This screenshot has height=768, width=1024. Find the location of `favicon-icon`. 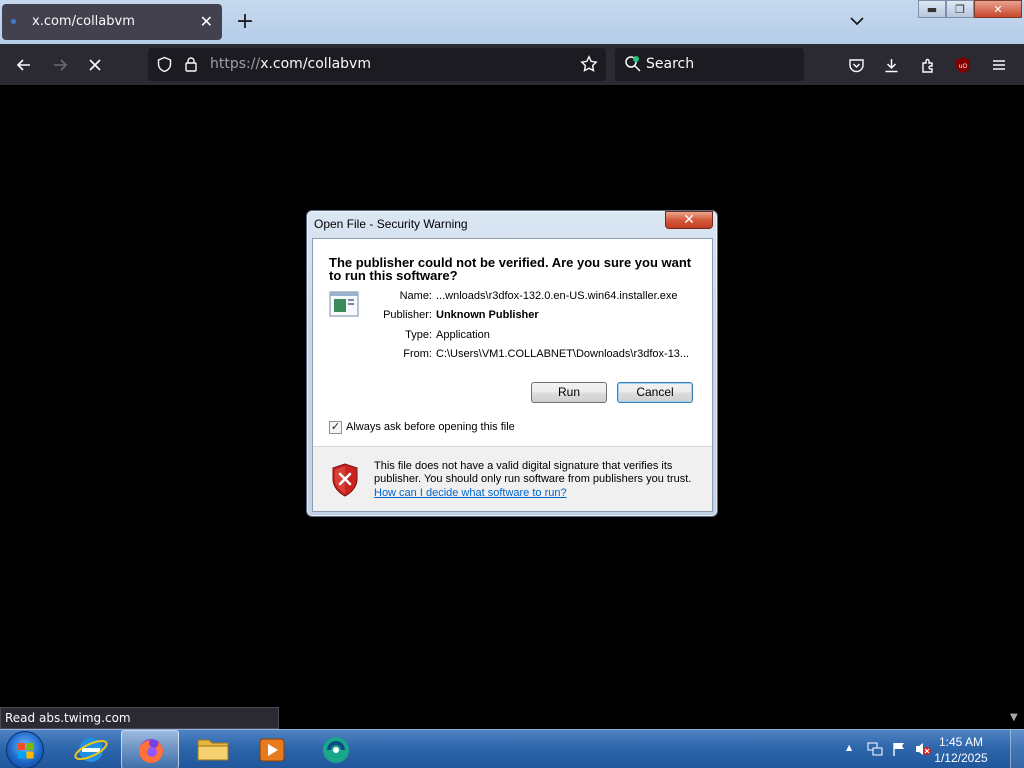

favicon-icon is located at coordinates (13, 21).